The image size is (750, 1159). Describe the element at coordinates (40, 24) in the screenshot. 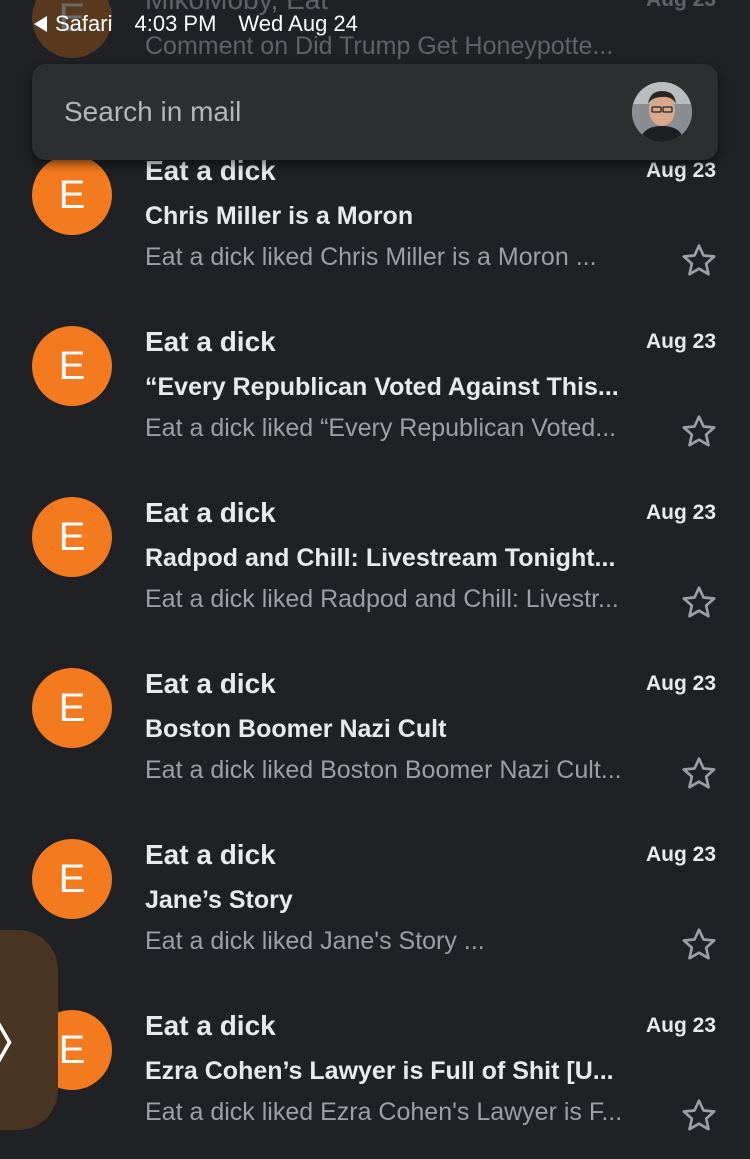

I see `back-arrow-icon` at that location.